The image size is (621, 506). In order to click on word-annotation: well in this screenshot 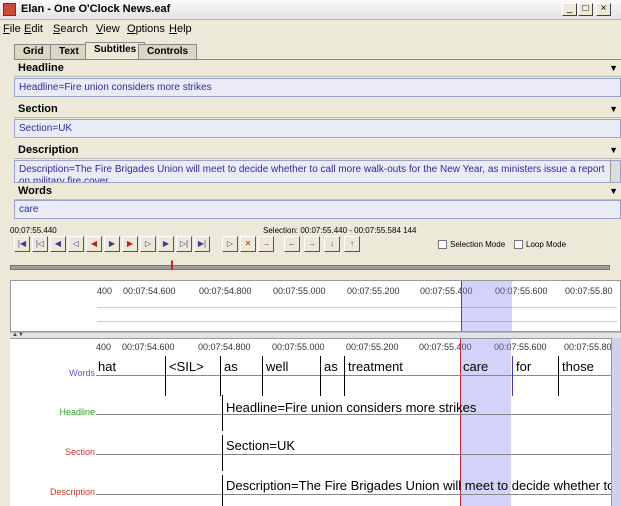, I will do `click(277, 366)`.